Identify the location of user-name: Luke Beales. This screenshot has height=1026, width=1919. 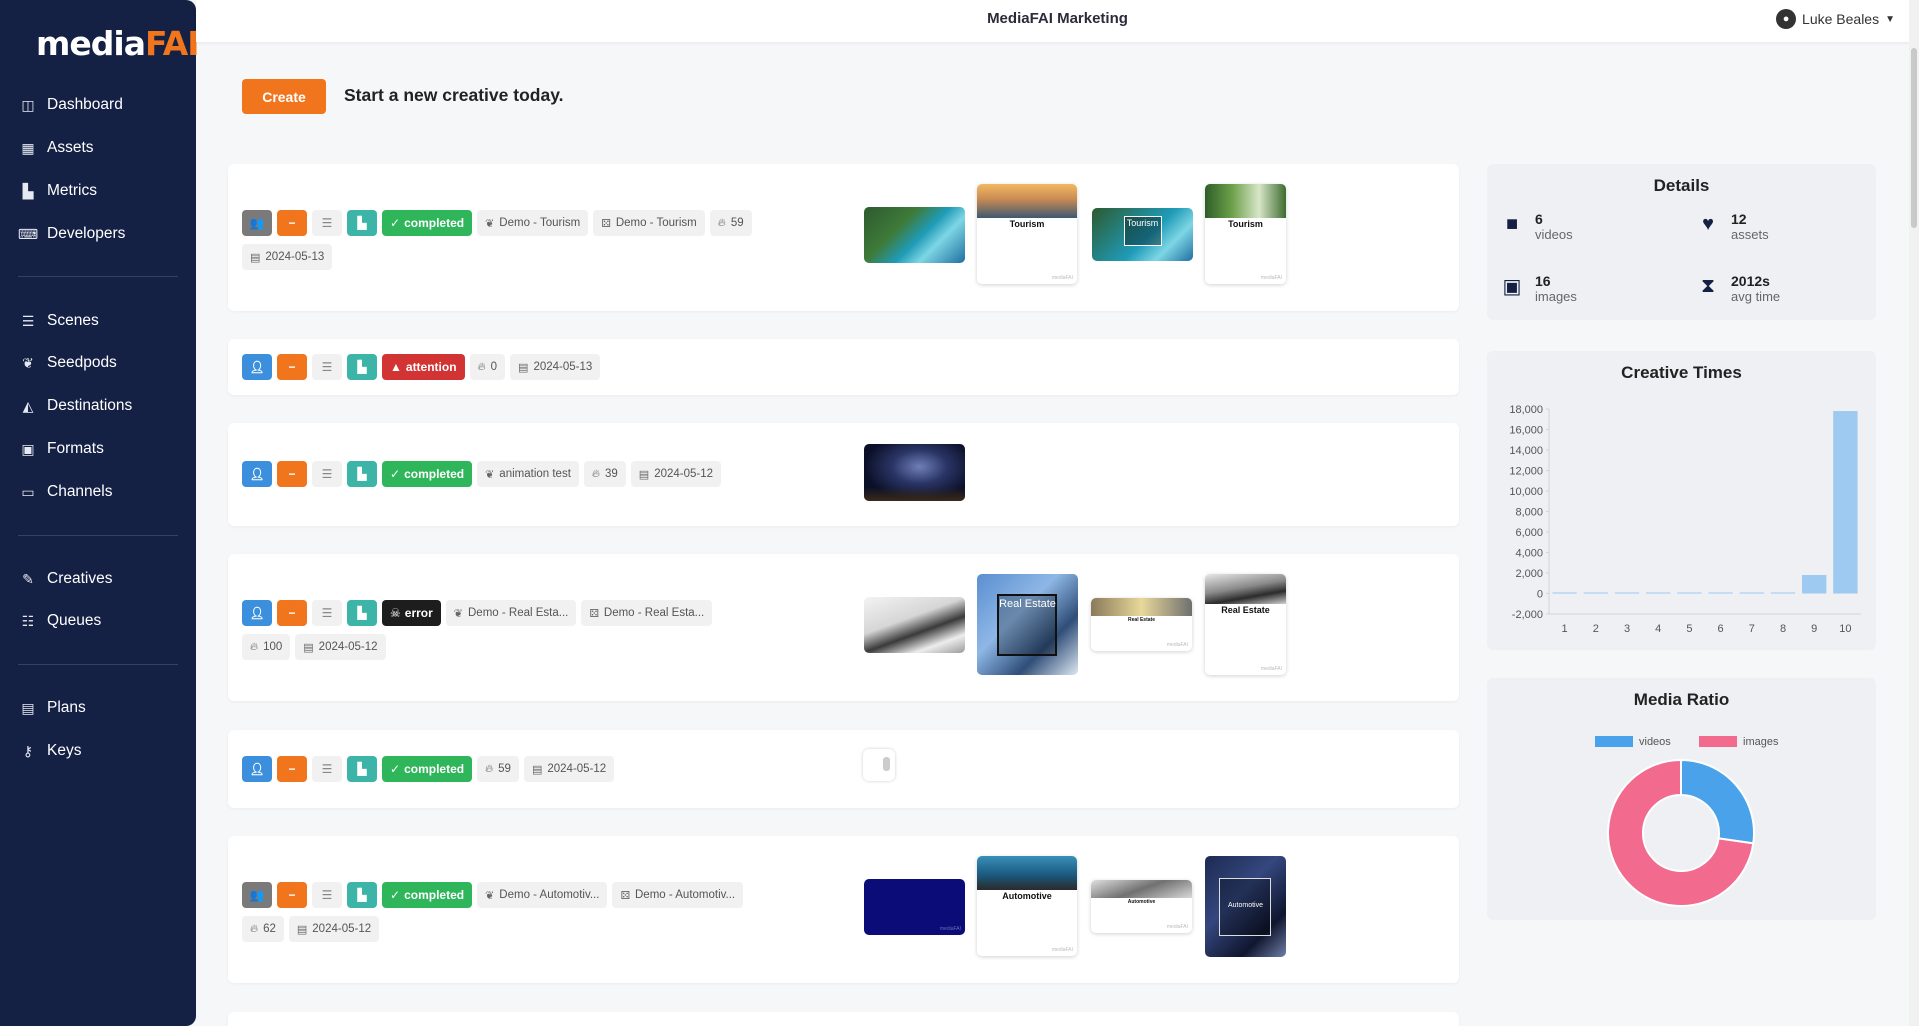
(1841, 19).